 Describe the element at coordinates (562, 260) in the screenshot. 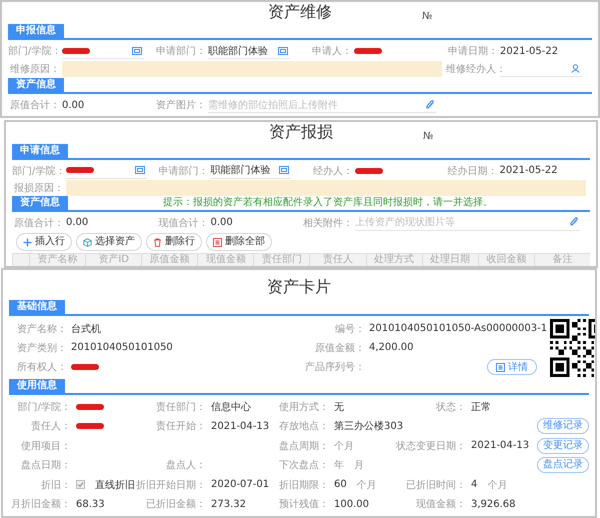

I see `column-header: 备注` at that location.